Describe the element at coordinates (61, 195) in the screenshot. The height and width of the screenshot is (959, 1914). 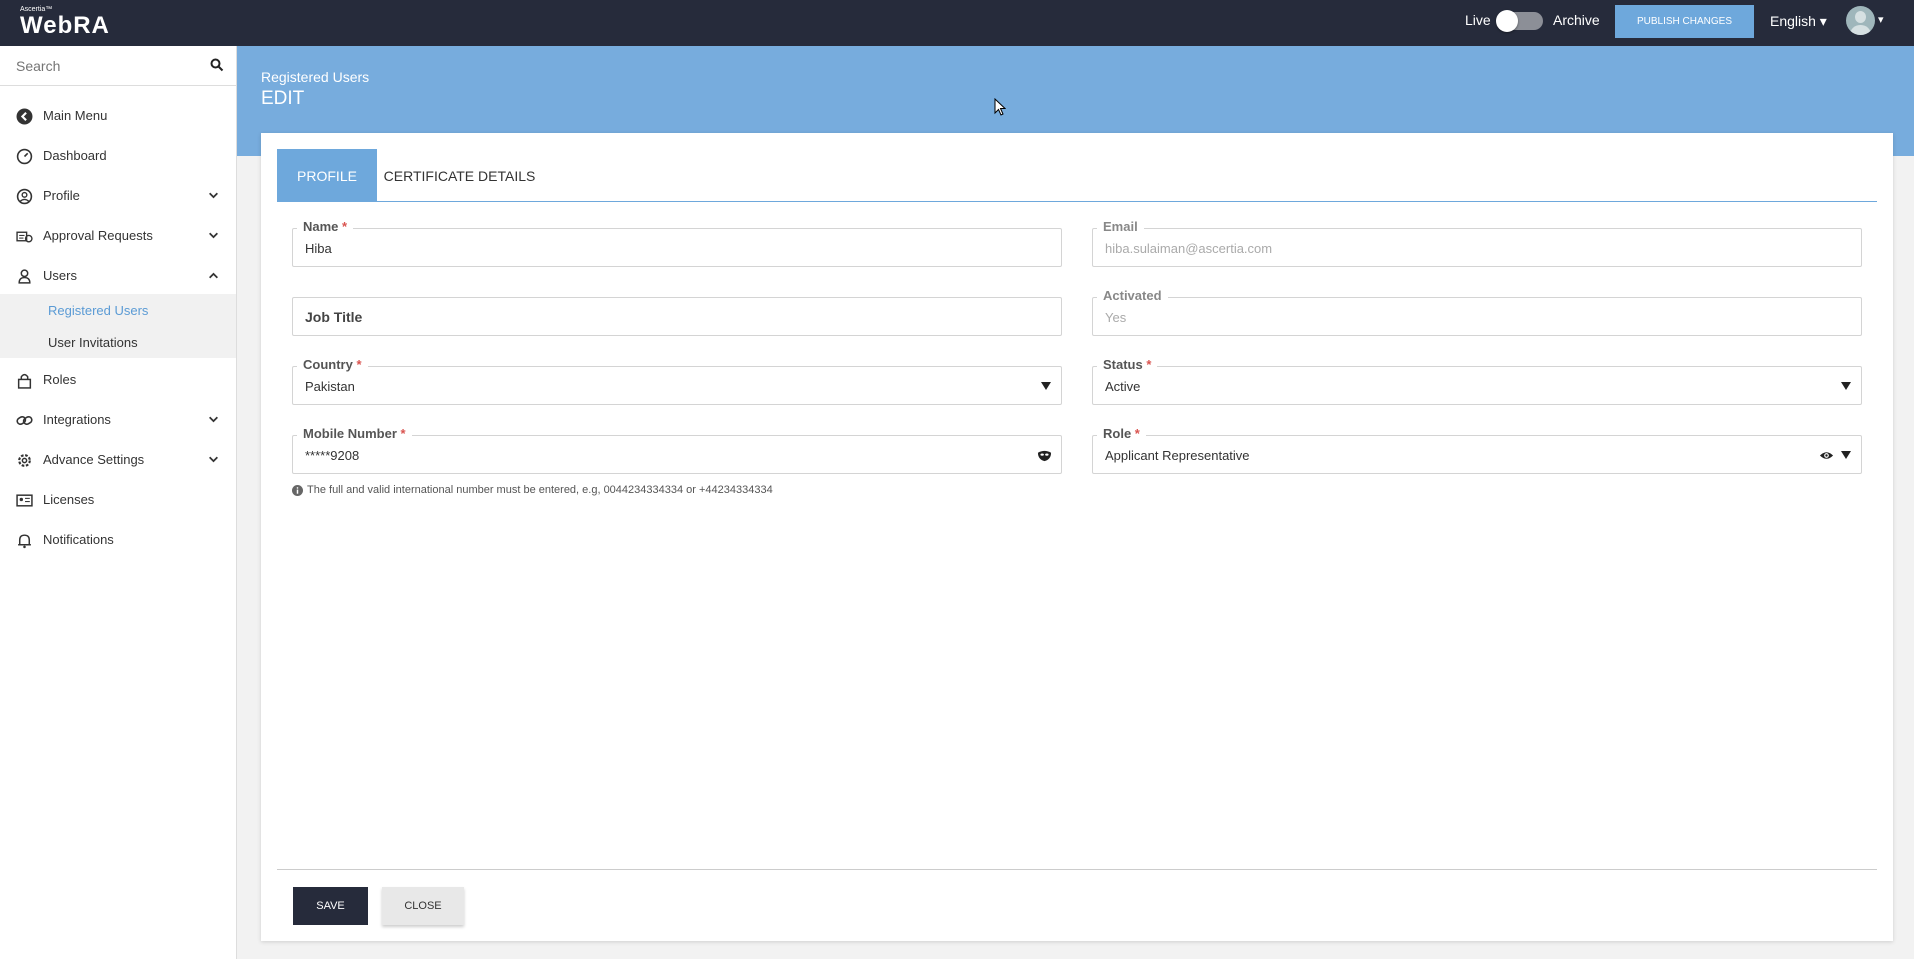
I see `sidebar-item-label: Profile` at that location.